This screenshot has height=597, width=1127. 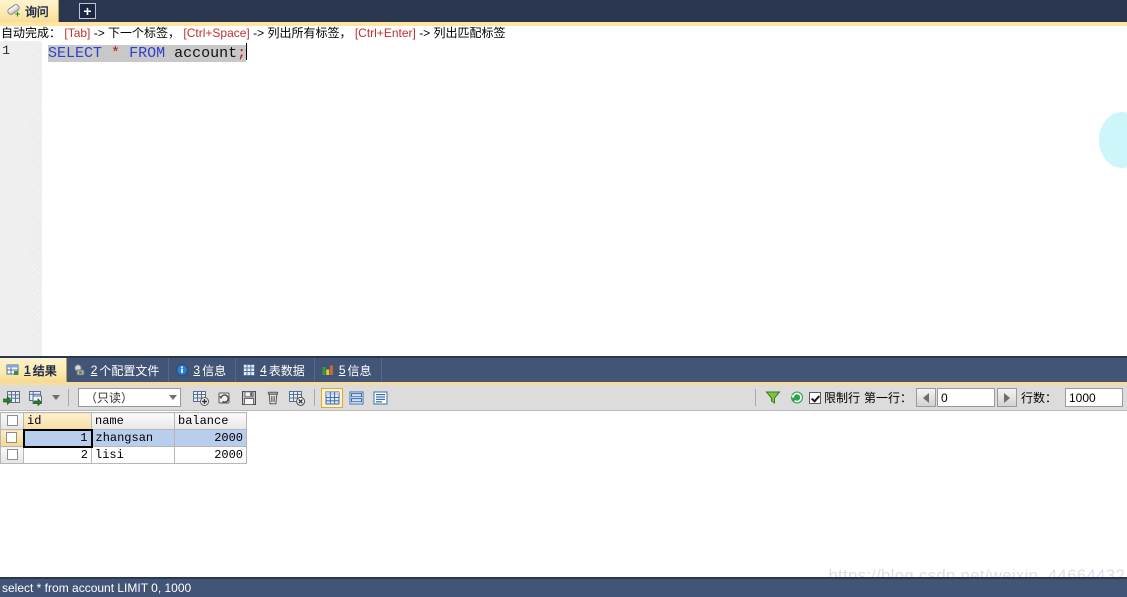 What do you see at coordinates (385, 33) in the screenshot?
I see `hint-key-ctrl-enter: [Ctrl+Enter]` at bounding box center [385, 33].